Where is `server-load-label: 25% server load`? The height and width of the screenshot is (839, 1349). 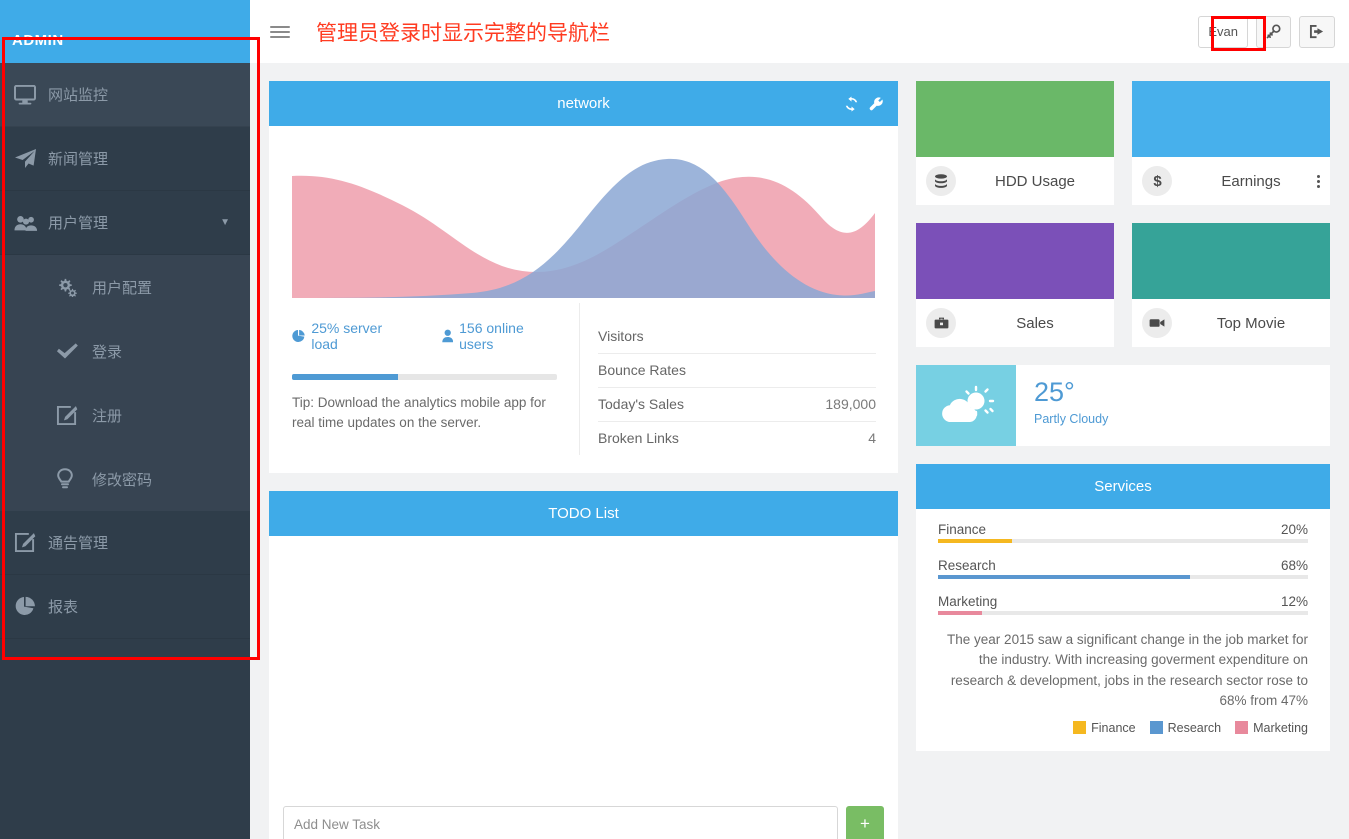
server-load-label: 25% server load is located at coordinates (347, 336).